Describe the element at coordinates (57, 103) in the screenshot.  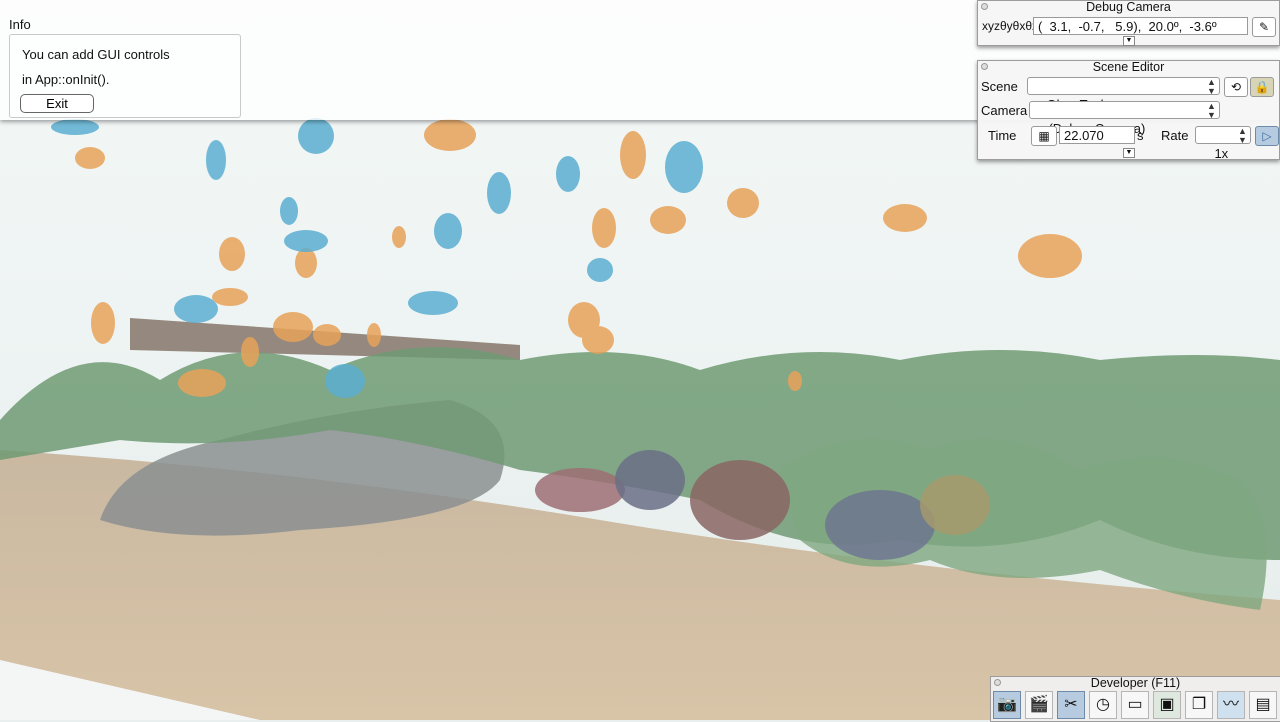
I see `exit-button: Exit` at that location.